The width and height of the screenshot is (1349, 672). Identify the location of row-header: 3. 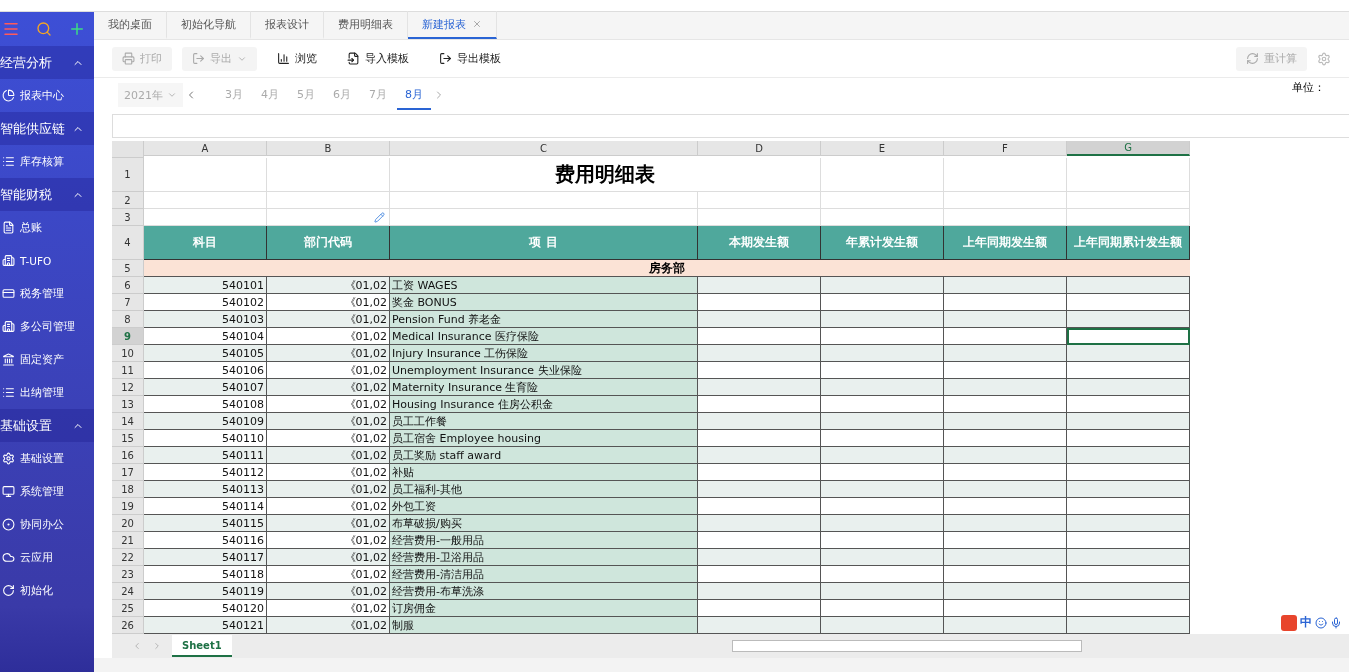
(128, 217).